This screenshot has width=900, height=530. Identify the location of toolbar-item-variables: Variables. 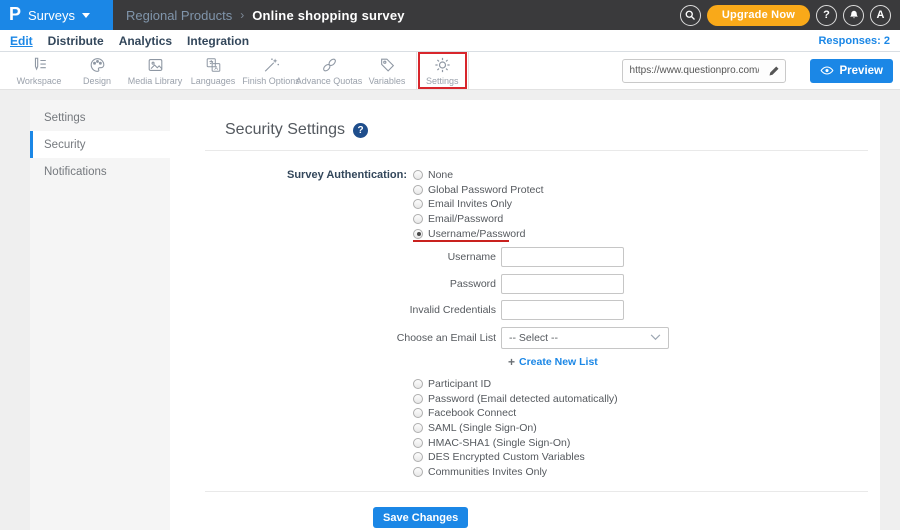
(387, 71).